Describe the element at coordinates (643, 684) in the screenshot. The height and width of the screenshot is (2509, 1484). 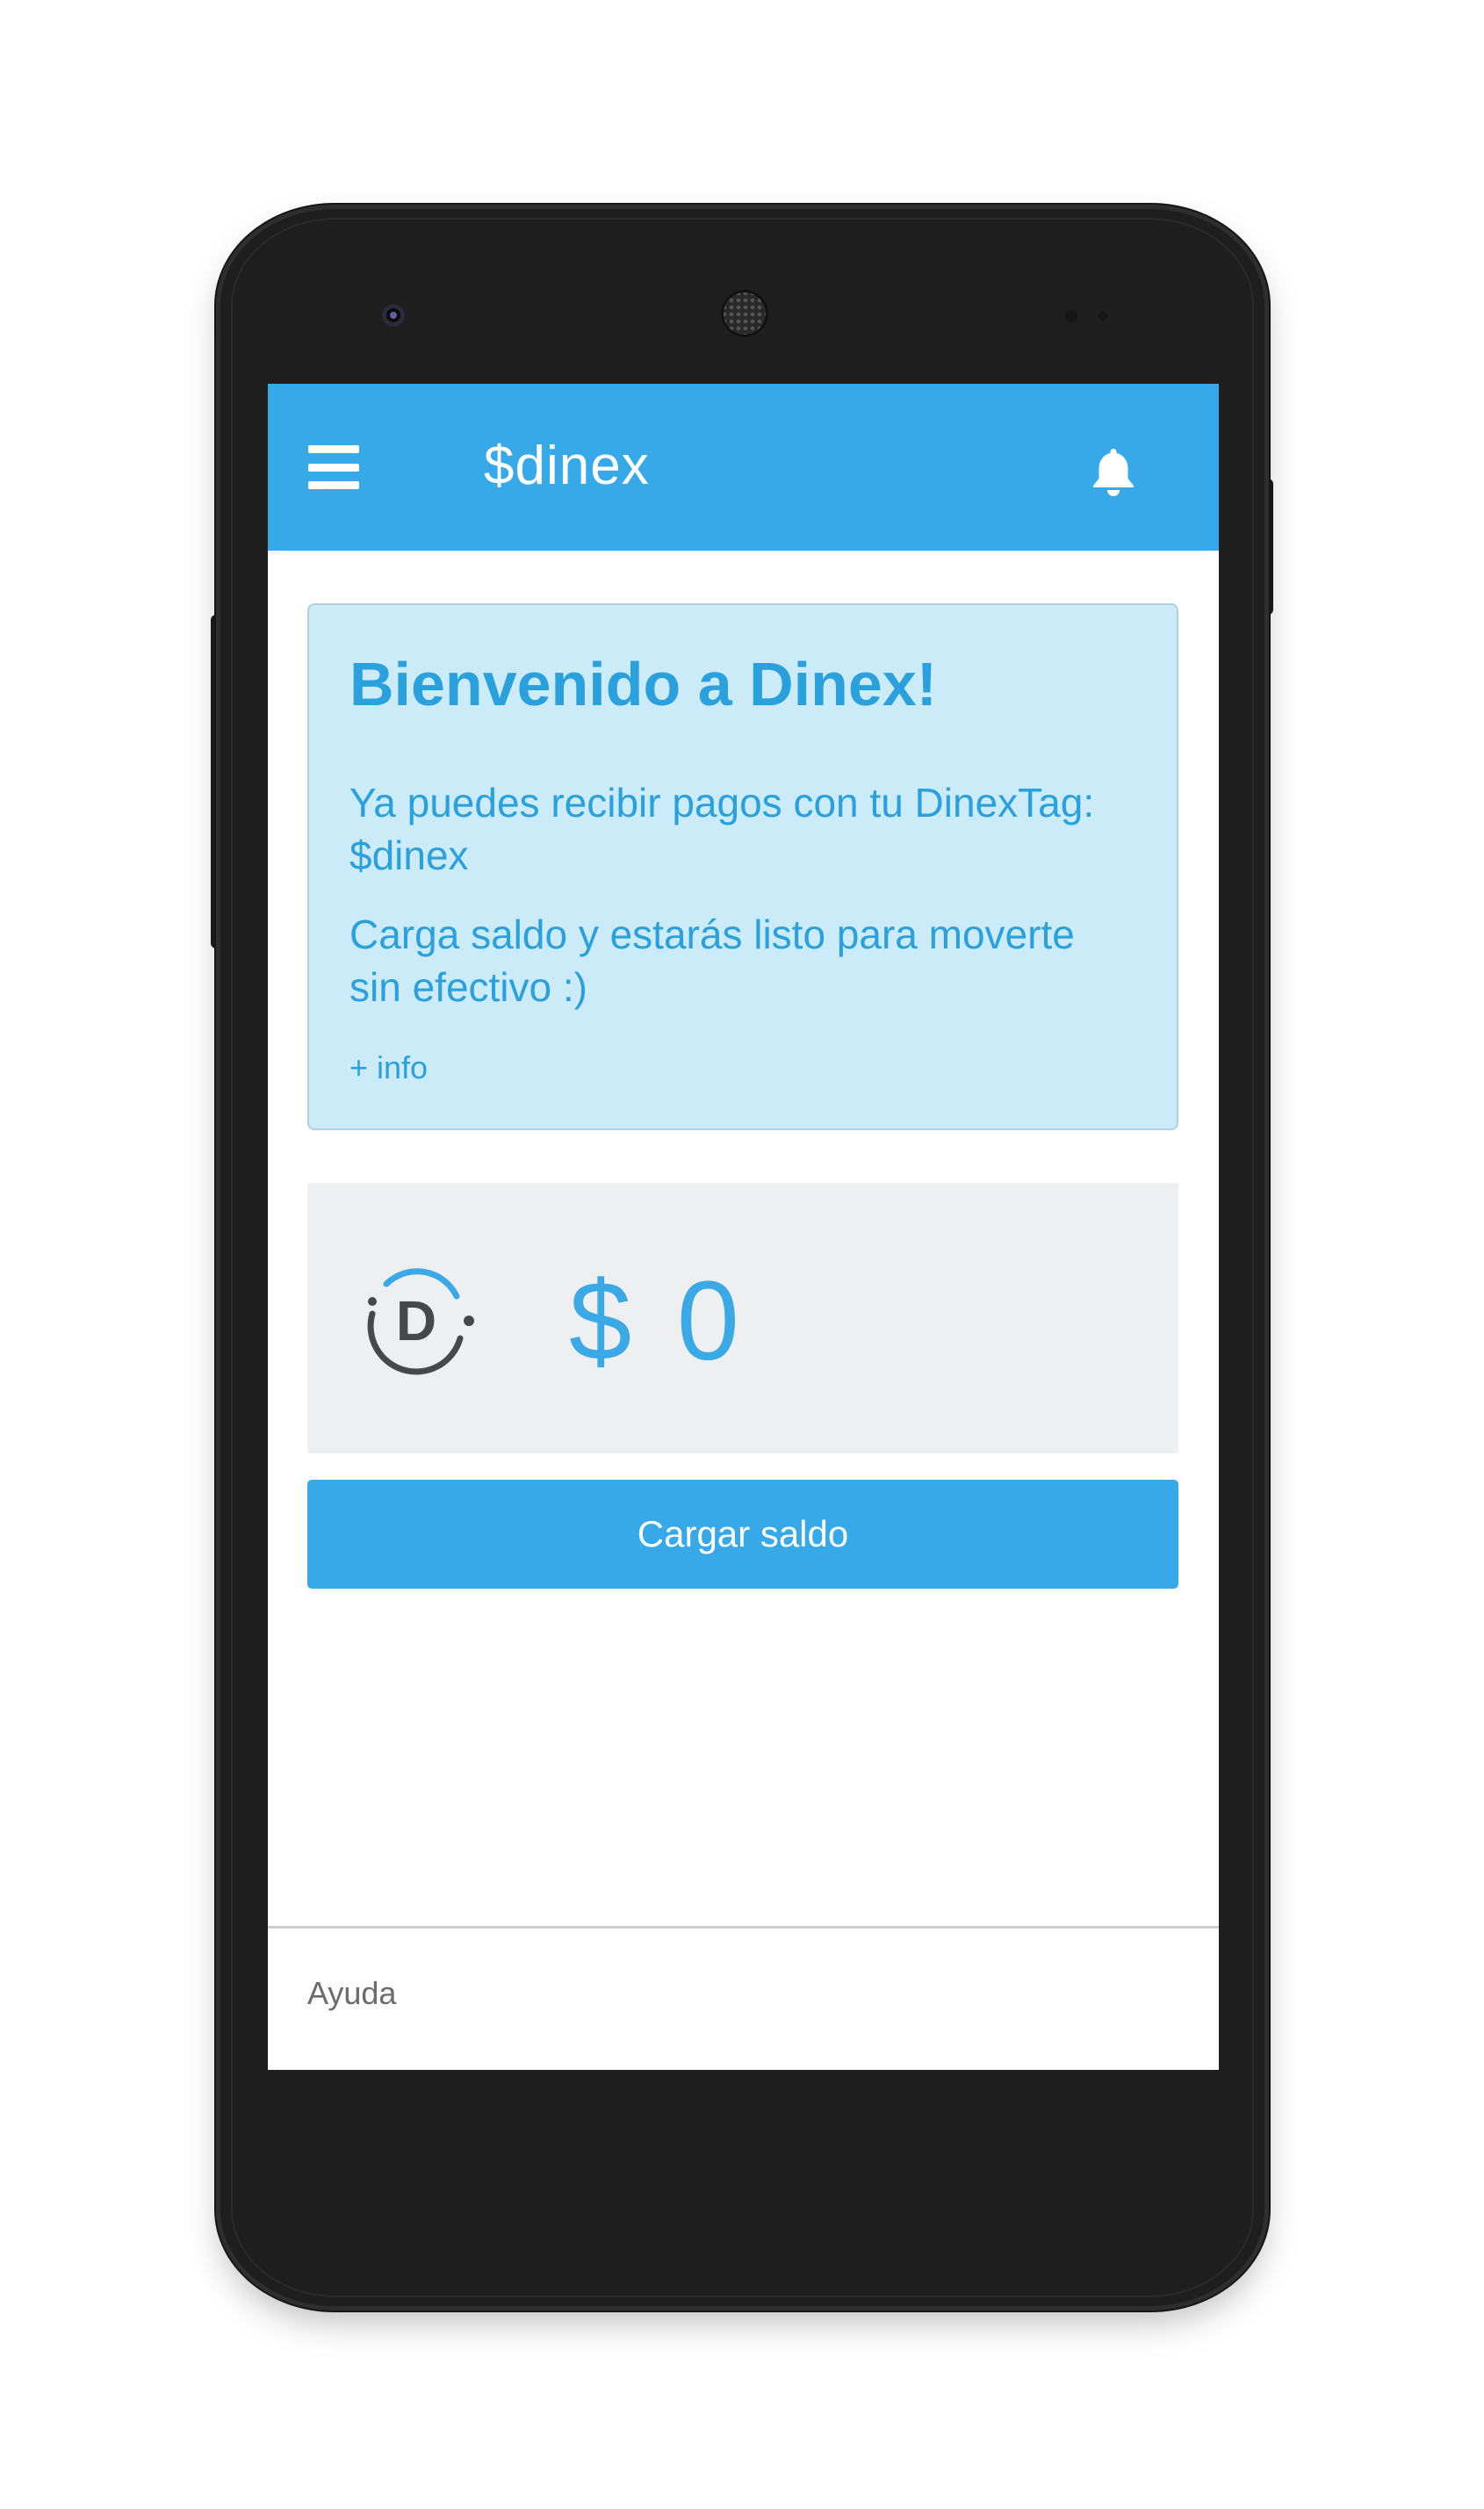
I see `welcome-title: Bienvenido a Dinex!` at that location.